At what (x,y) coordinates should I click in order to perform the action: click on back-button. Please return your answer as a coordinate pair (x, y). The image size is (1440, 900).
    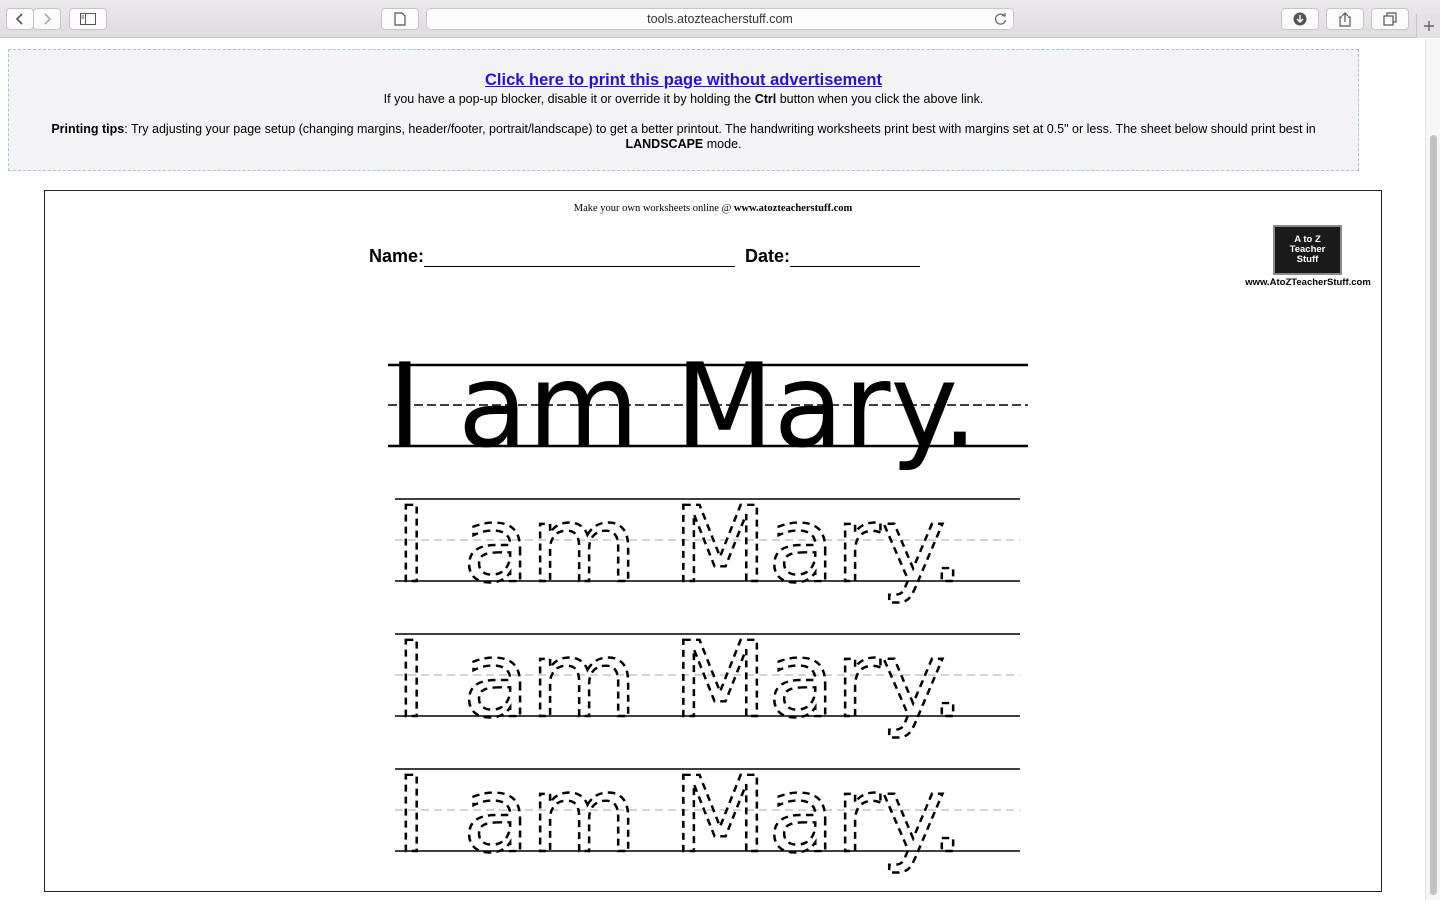
    Looking at the image, I should click on (20, 19).